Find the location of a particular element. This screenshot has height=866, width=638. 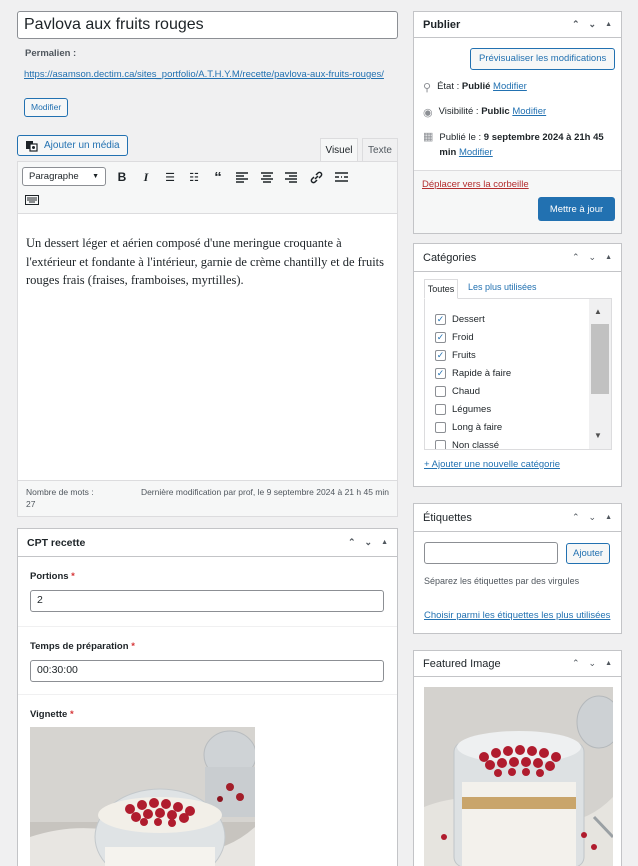

pin-icon: ⚲ is located at coordinates (427, 88).